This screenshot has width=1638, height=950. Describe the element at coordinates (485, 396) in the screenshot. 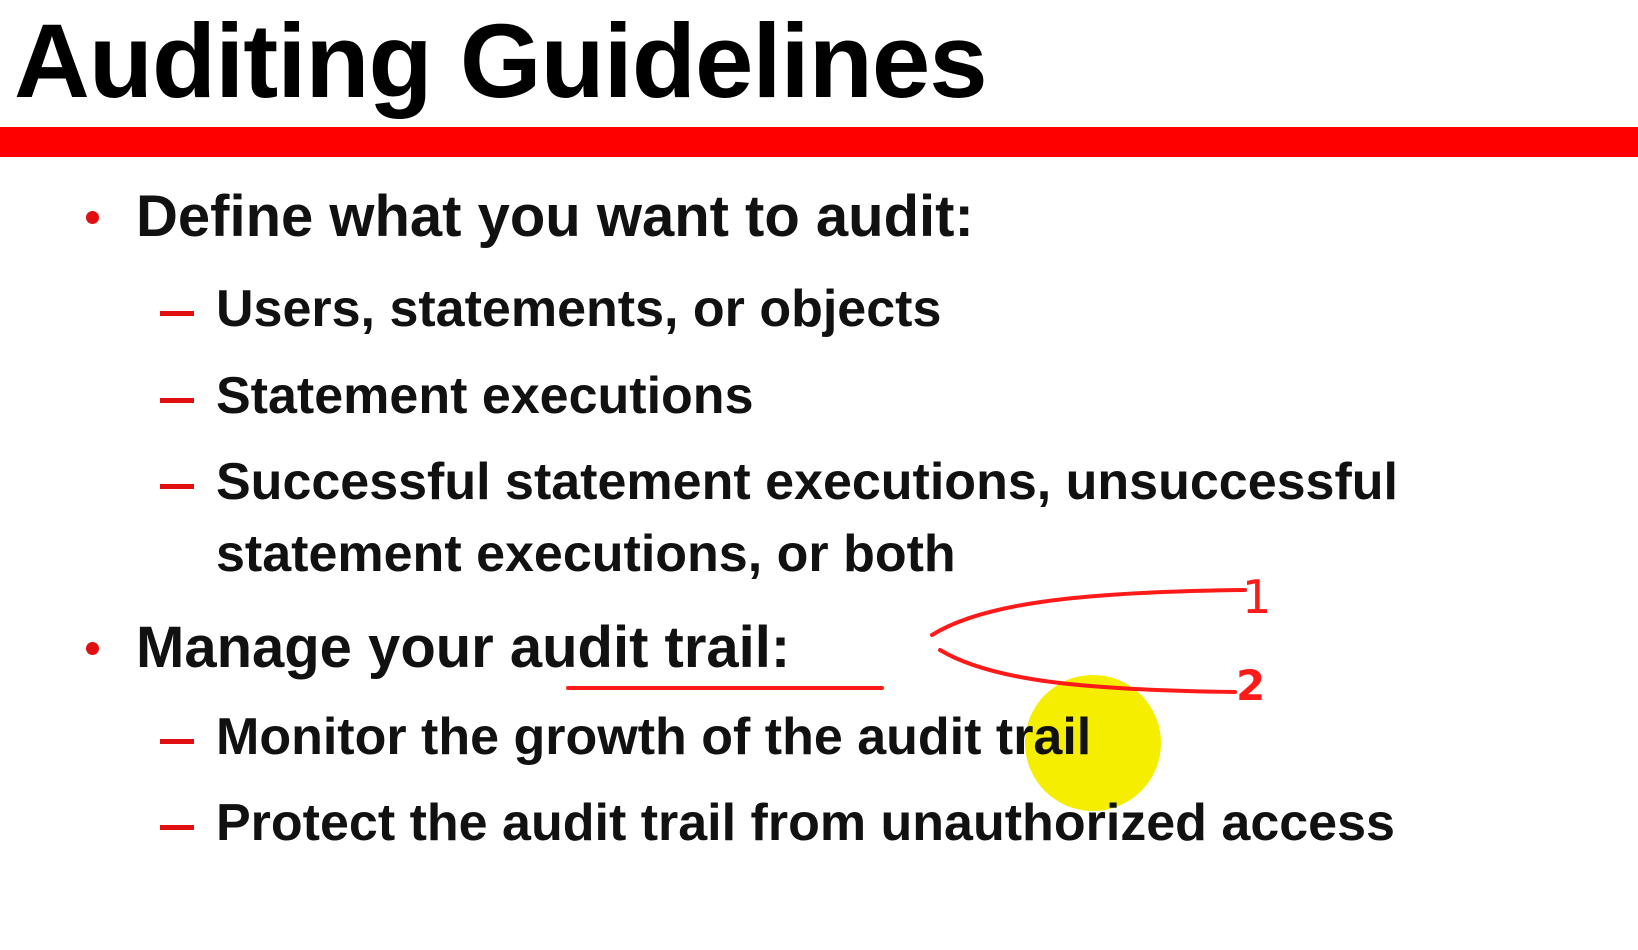

I see `subitem-1-2: Statement executions` at that location.